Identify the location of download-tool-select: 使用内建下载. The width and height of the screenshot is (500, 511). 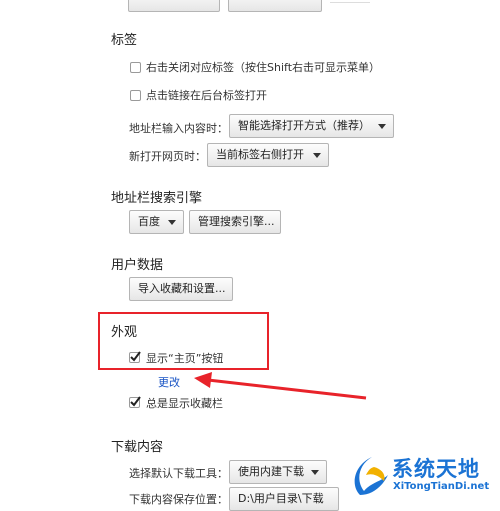
(278, 472).